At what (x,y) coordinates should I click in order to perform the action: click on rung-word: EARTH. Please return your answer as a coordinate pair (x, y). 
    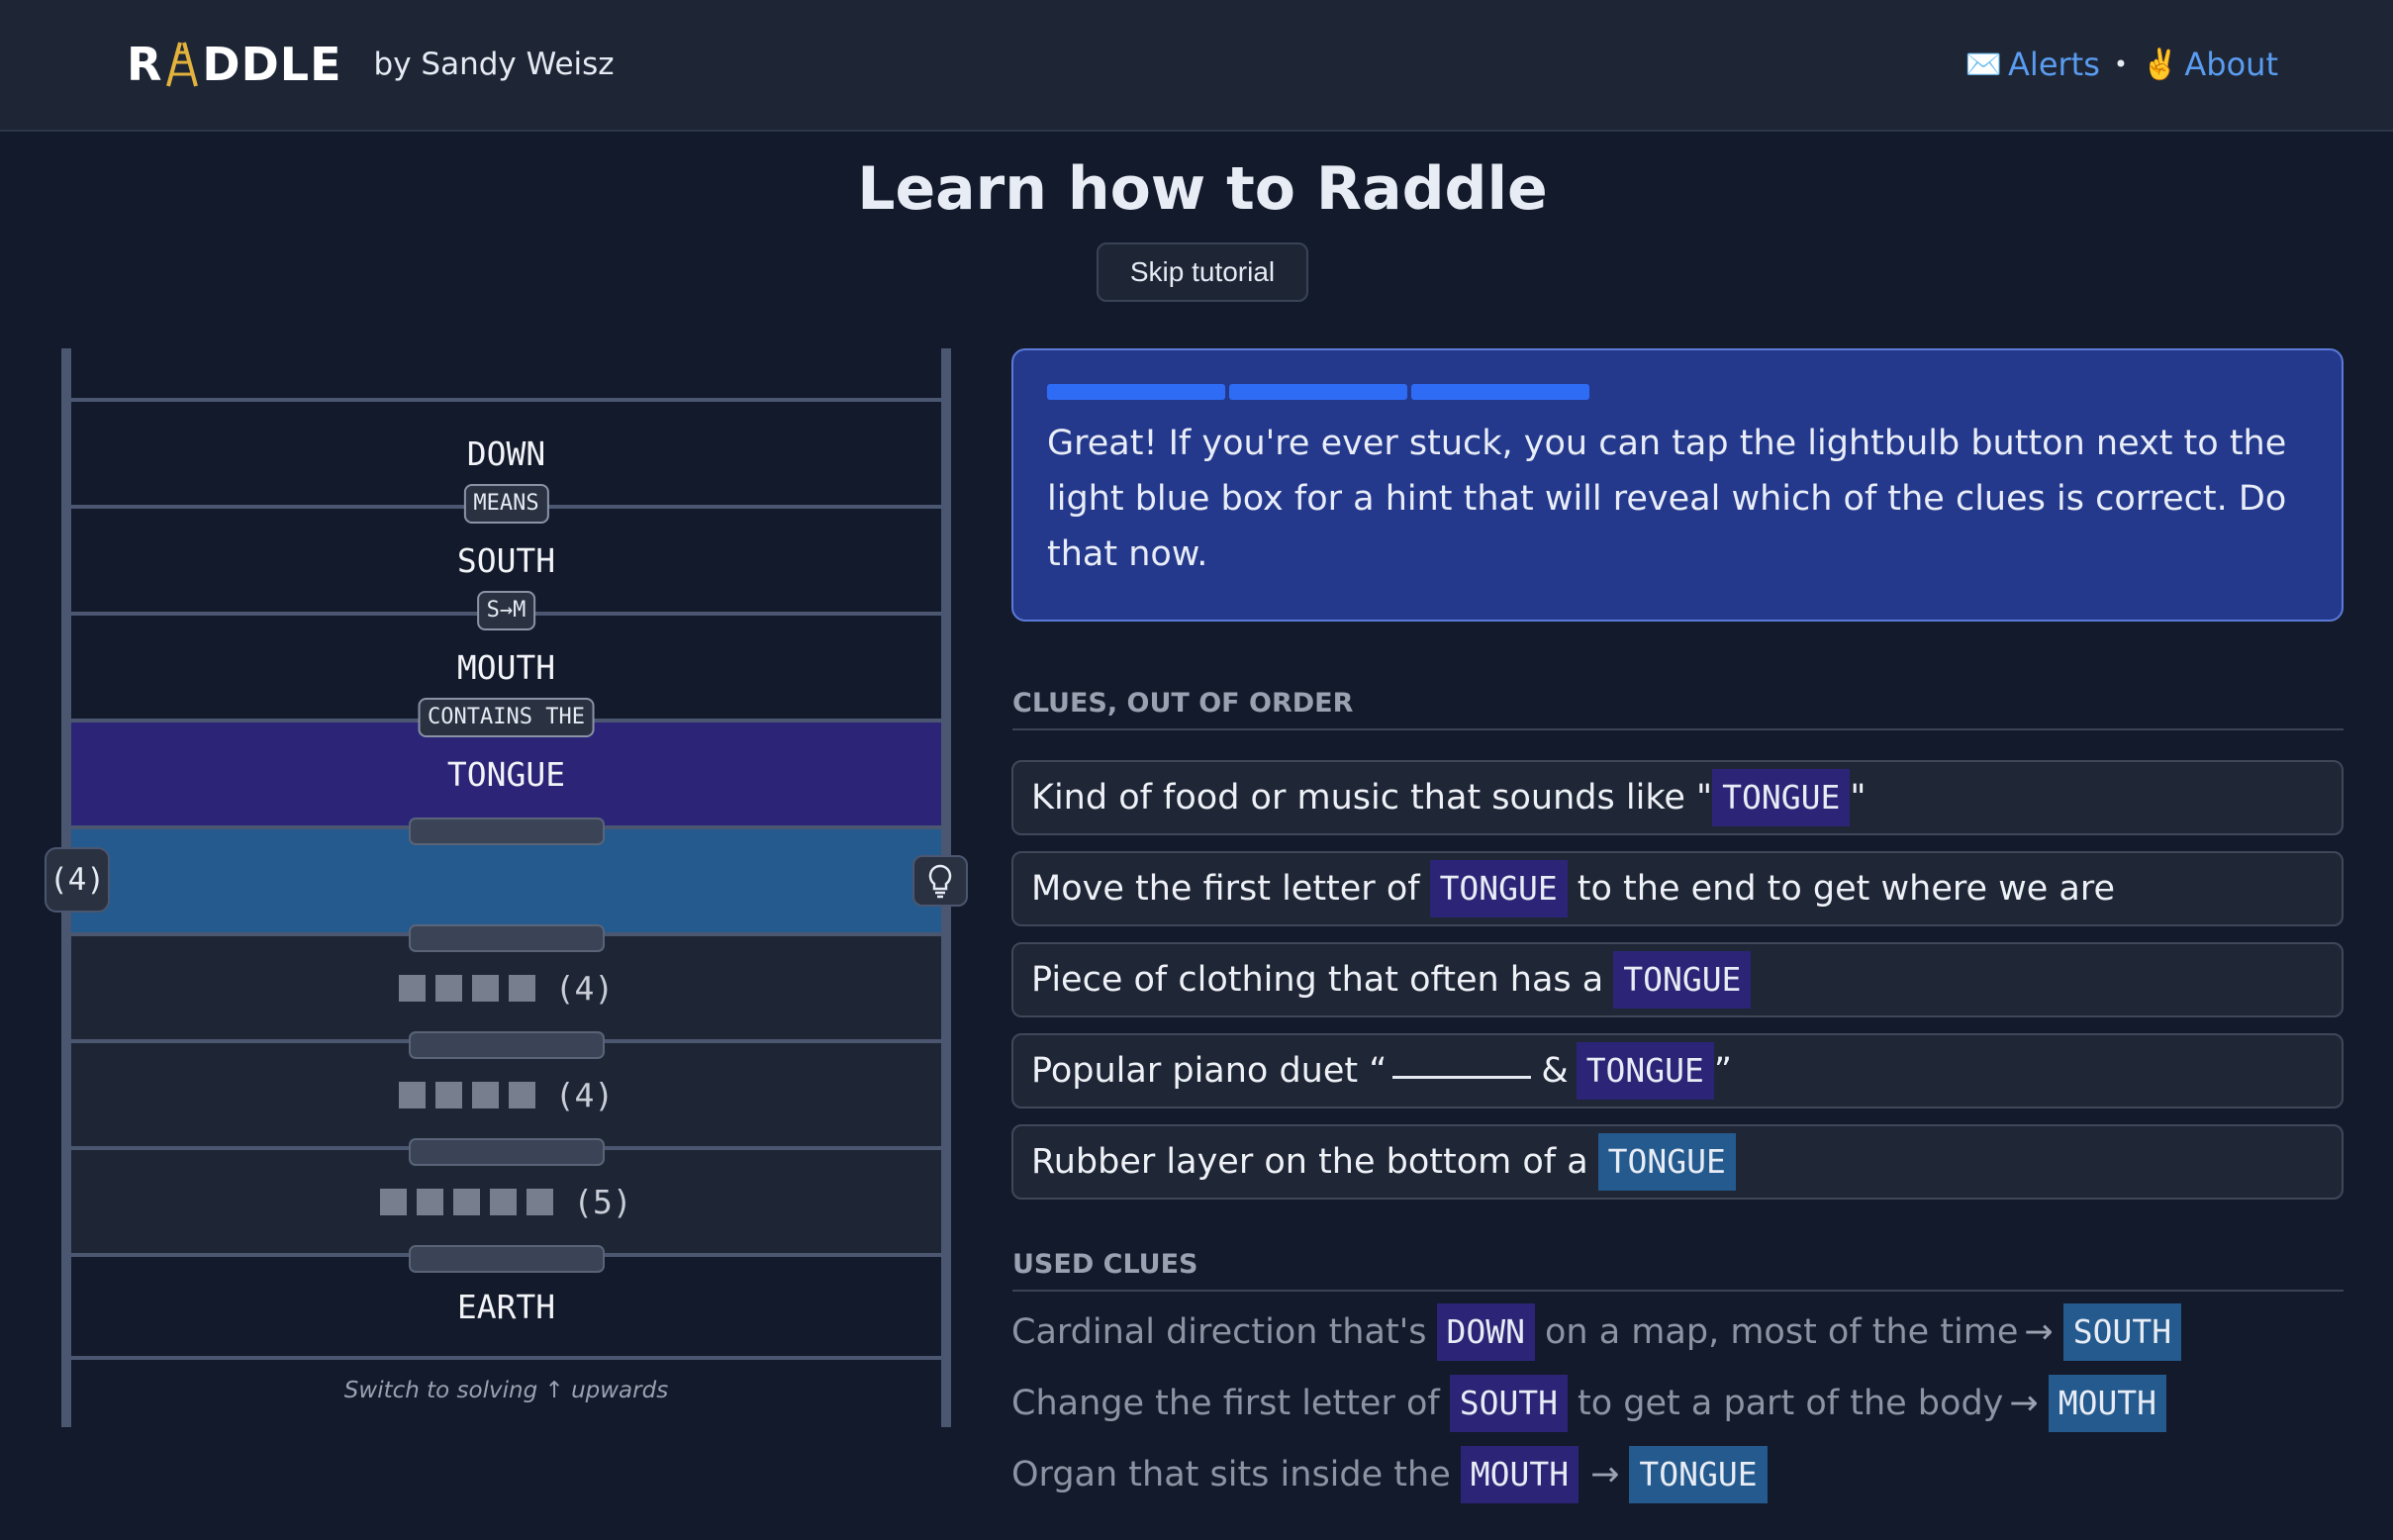
    Looking at the image, I should click on (506, 1306).